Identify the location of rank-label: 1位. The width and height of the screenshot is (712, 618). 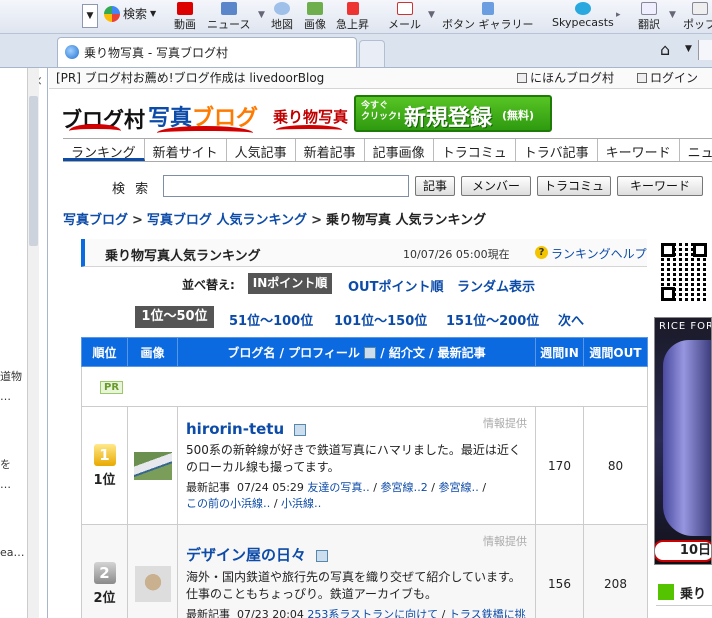
(104, 480).